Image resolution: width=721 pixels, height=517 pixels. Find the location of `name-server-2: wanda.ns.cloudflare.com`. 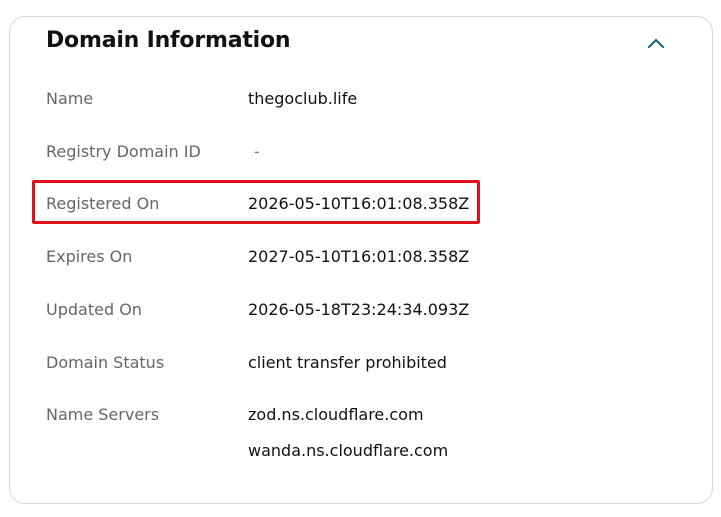

name-server-2: wanda.ns.cloudflare.com is located at coordinates (348, 450).